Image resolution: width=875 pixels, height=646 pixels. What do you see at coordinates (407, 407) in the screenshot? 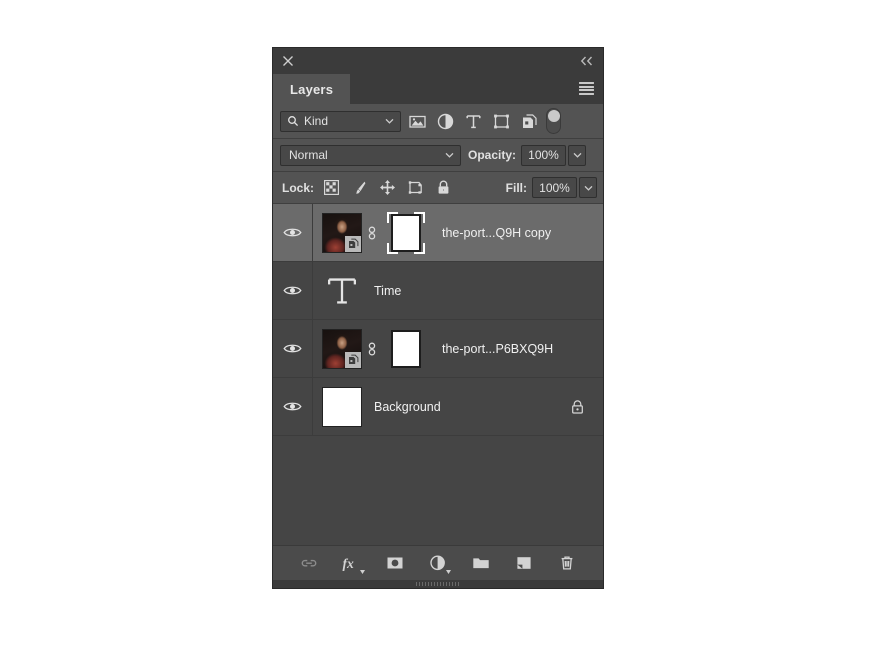
I see `layer-name: Background` at bounding box center [407, 407].